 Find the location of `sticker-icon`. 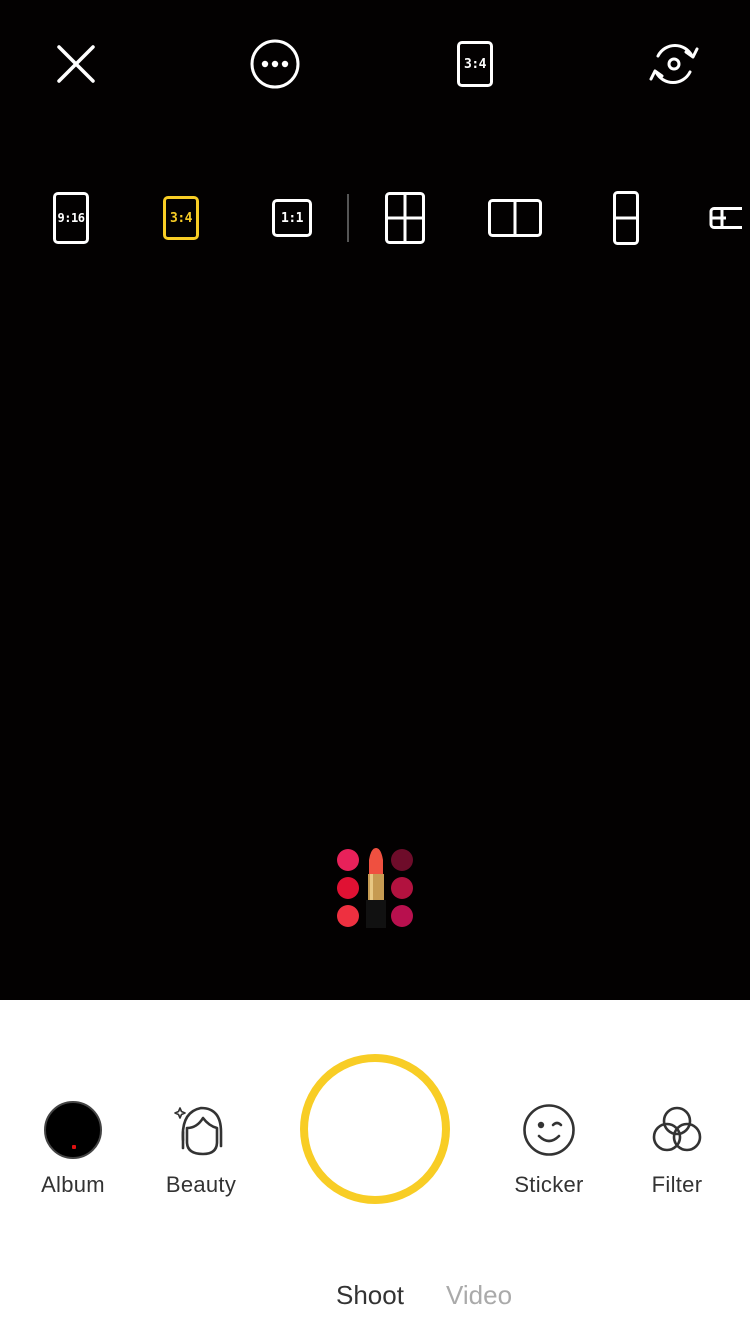

sticker-icon is located at coordinates (549, 1130).